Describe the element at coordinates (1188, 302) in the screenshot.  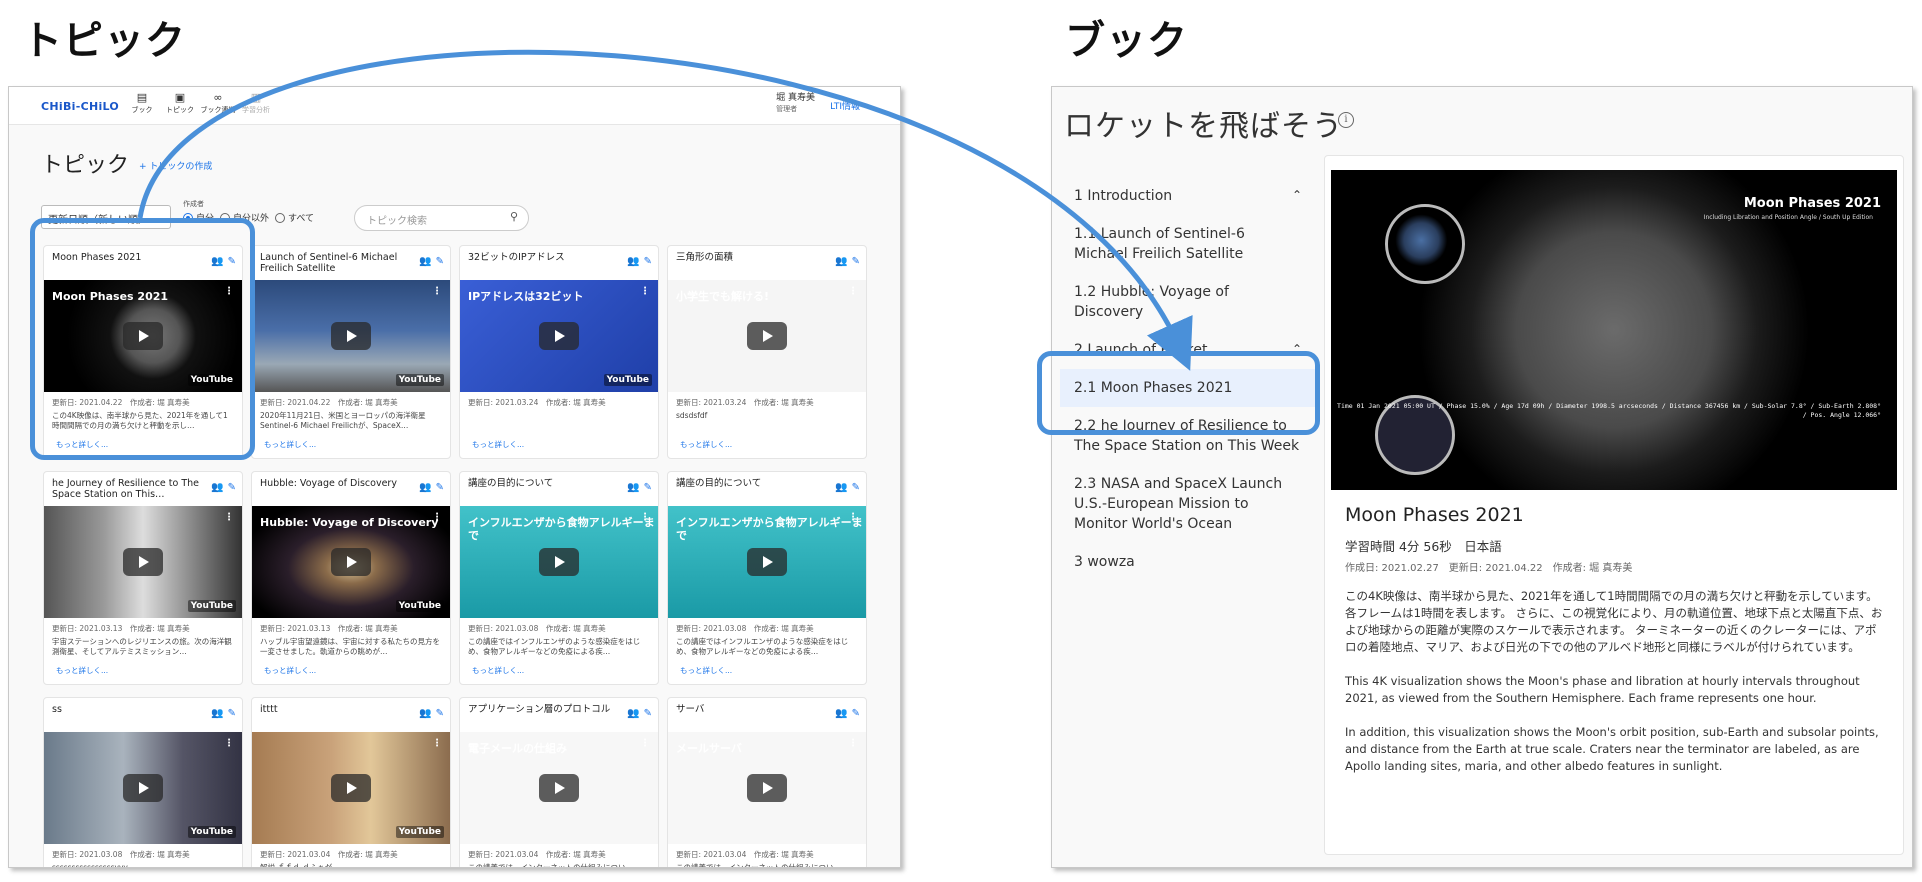
I see `toc-item: 1.2 Hubble: Voyage of Discovery` at that location.